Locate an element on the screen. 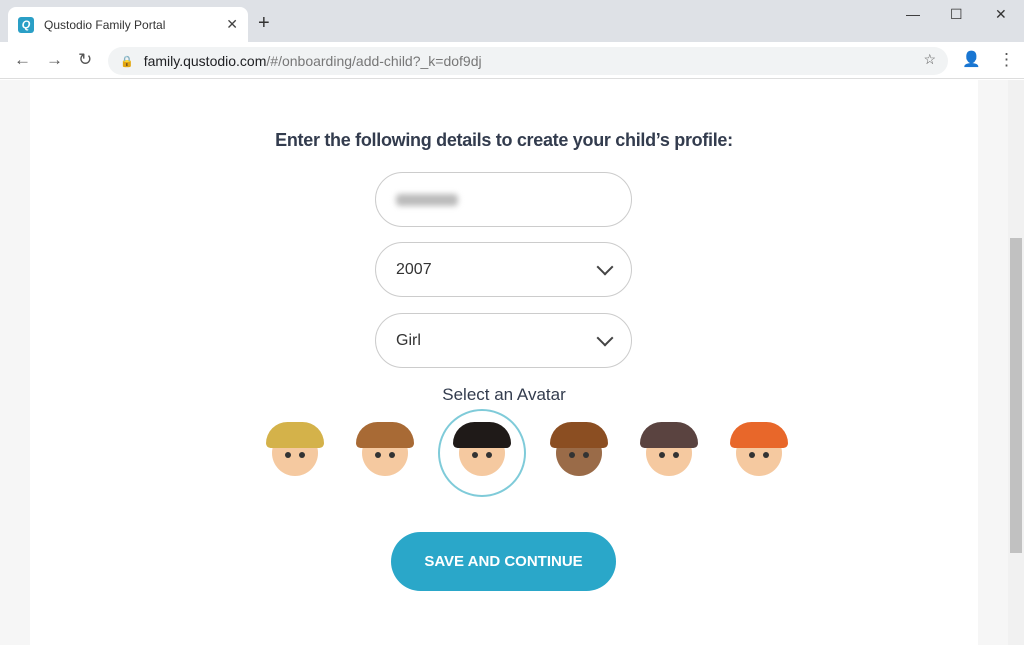 The width and height of the screenshot is (1024, 645). forward-icon: → is located at coordinates (54, 60).